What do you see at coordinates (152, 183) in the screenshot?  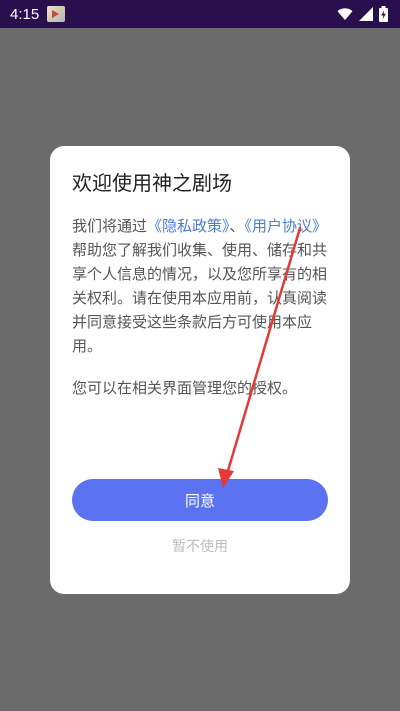 I see `dialog-title: 欢迎使用神之剧场` at bounding box center [152, 183].